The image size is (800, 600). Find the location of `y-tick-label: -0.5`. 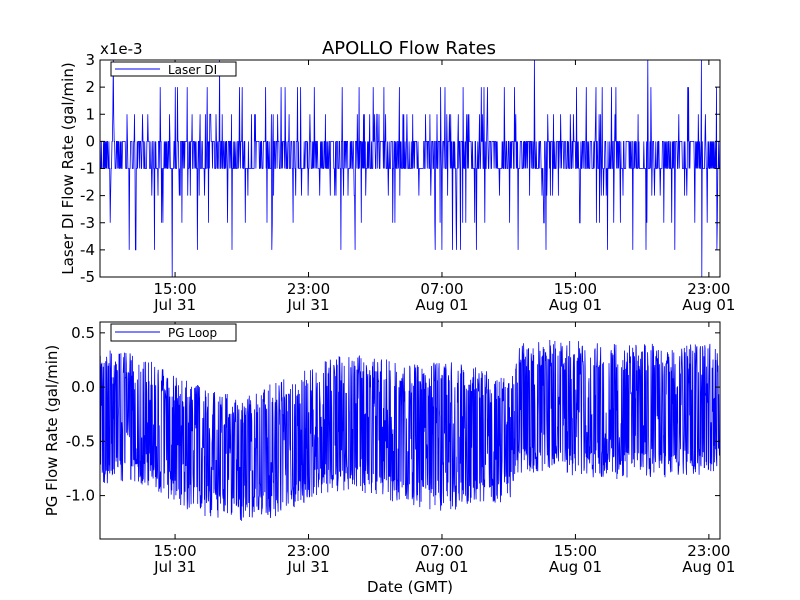

y-tick-label: -0.5 is located at coordinates (80, 441).